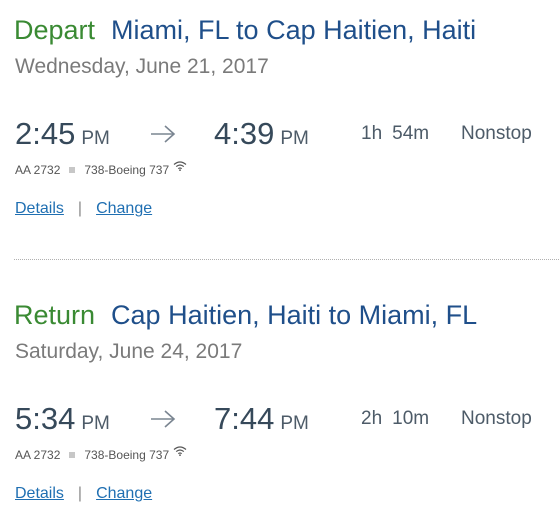  I want to click on duration-hours: 2h, so click(372, 418).